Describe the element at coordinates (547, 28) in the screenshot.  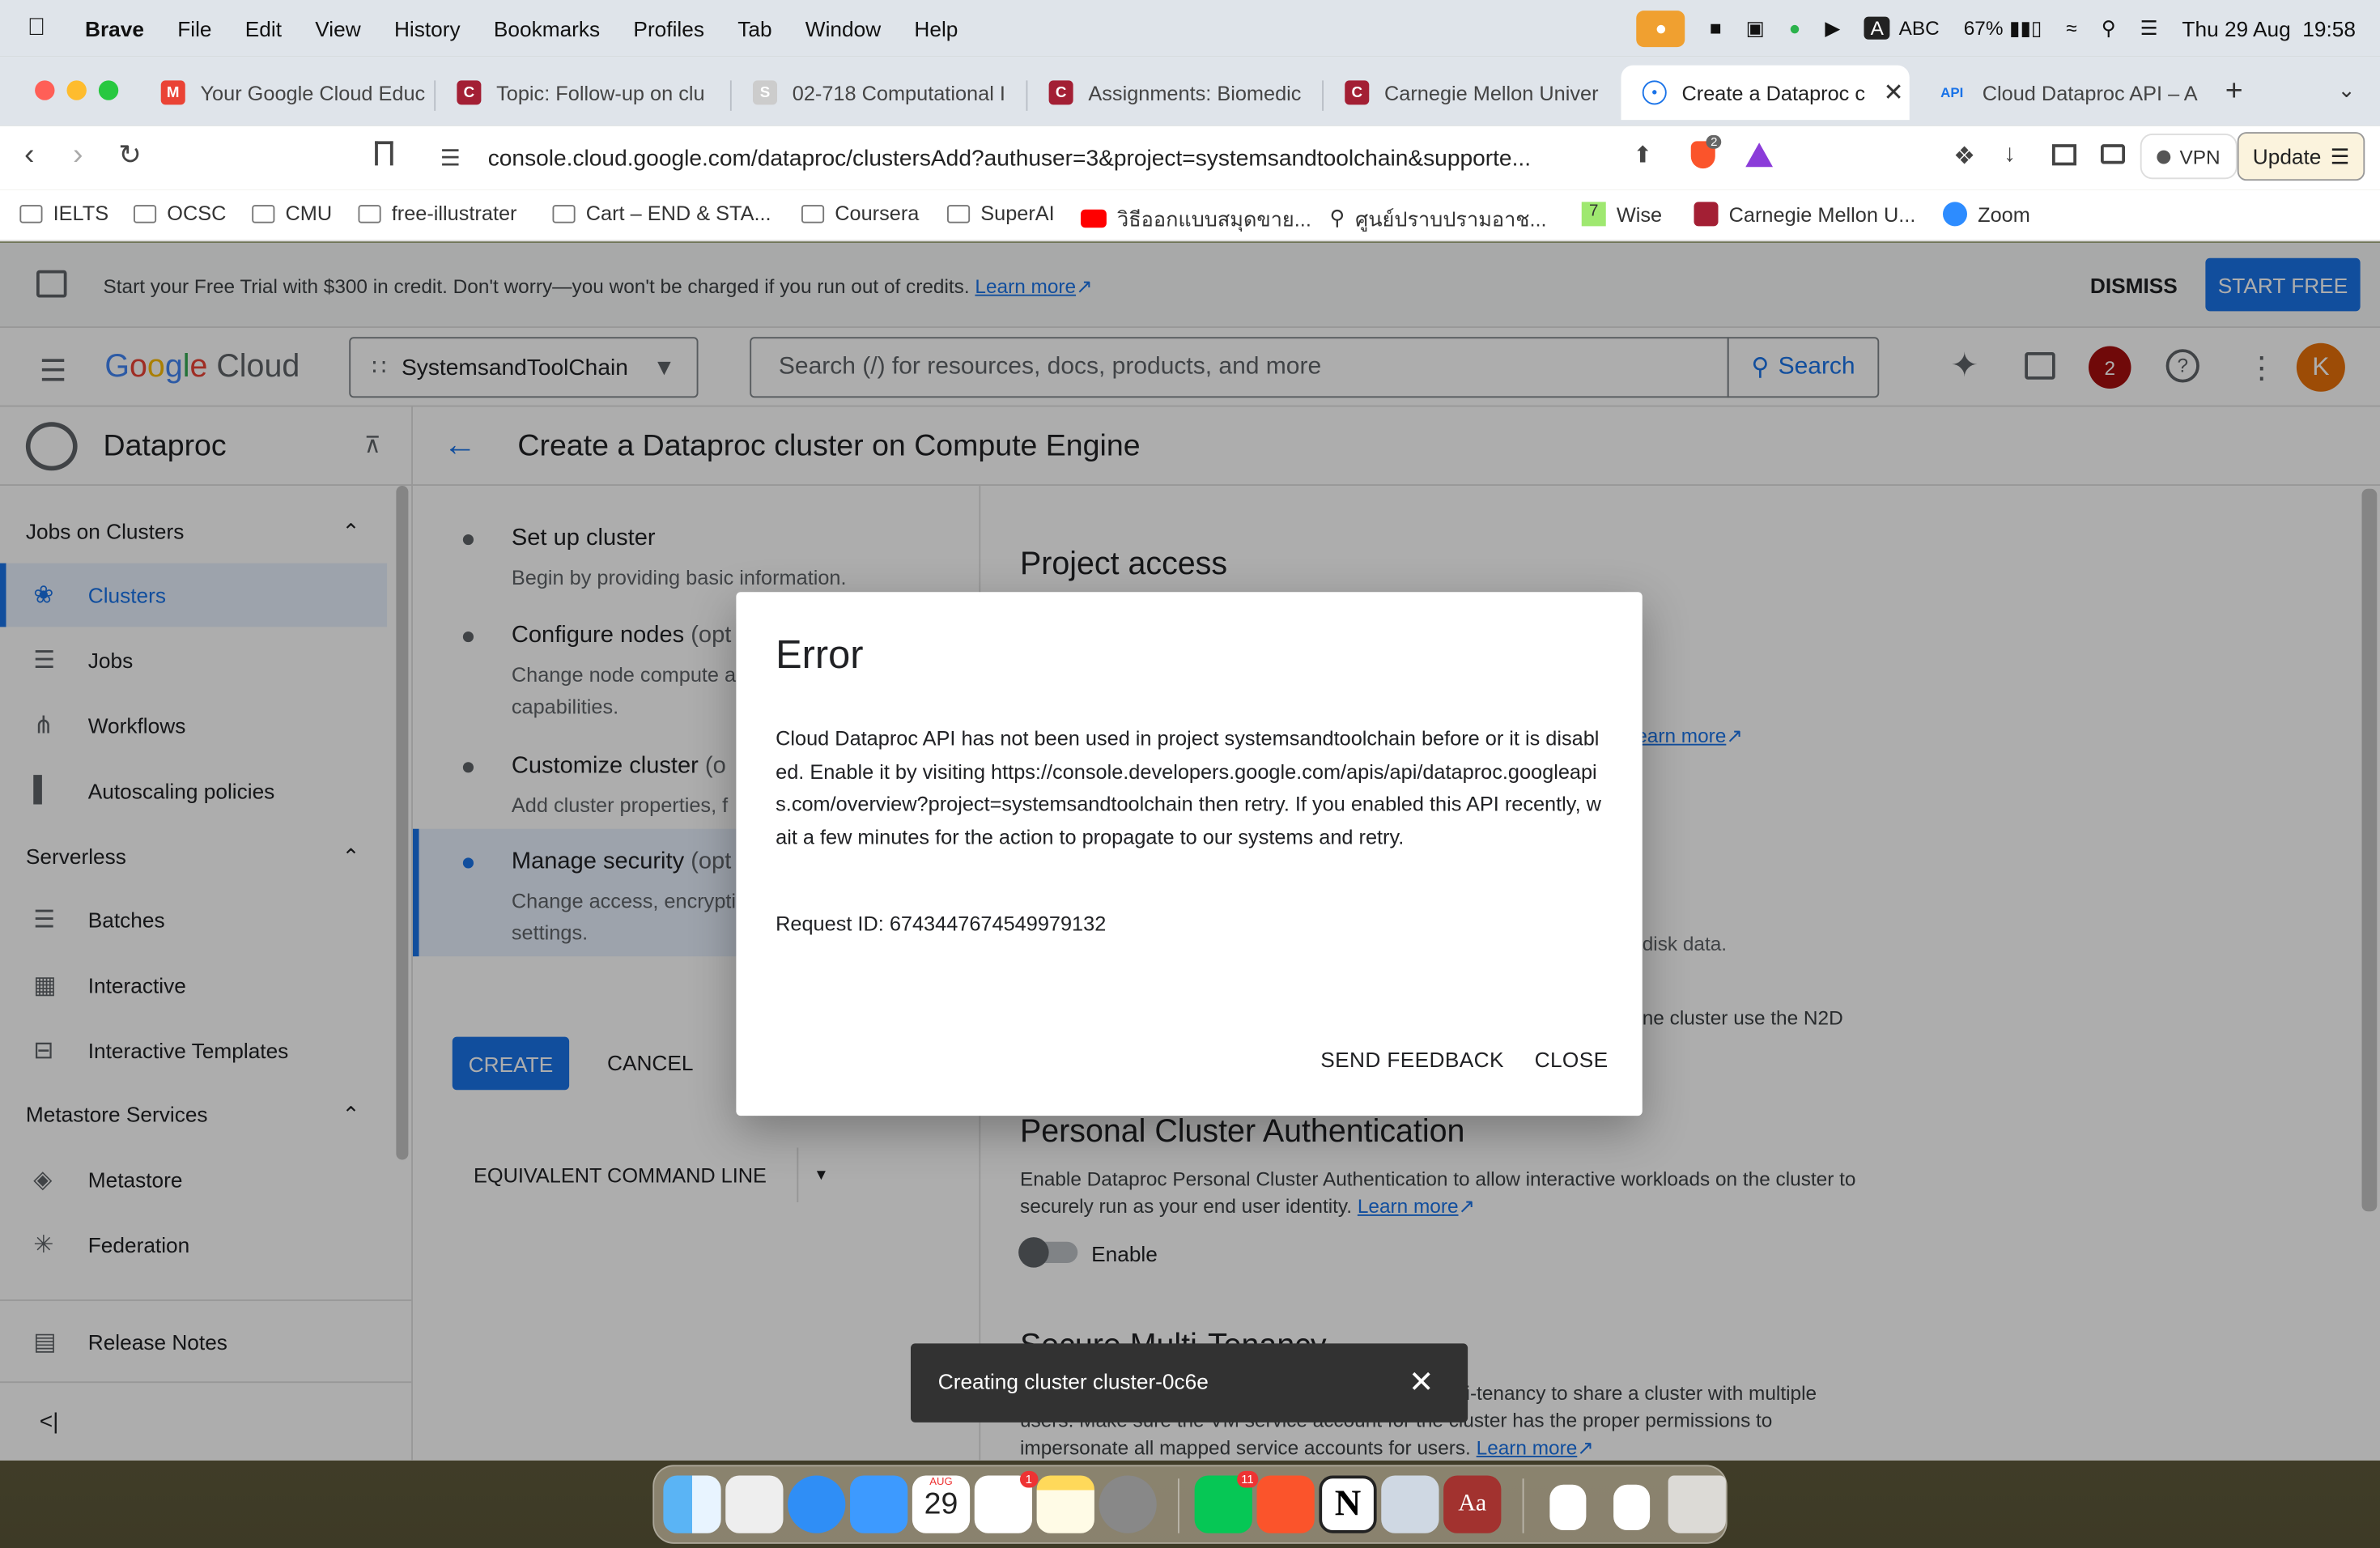
I see `menu-bookmarks: Bookmarks` at that location.